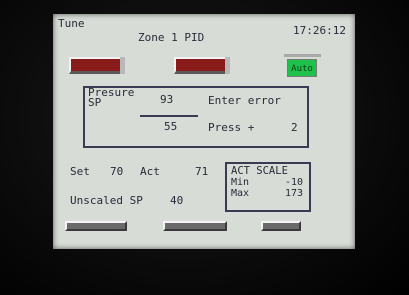  Describe the element at coordinates (150, 171) in the screenshot. I see `act-label: Act` at that location.